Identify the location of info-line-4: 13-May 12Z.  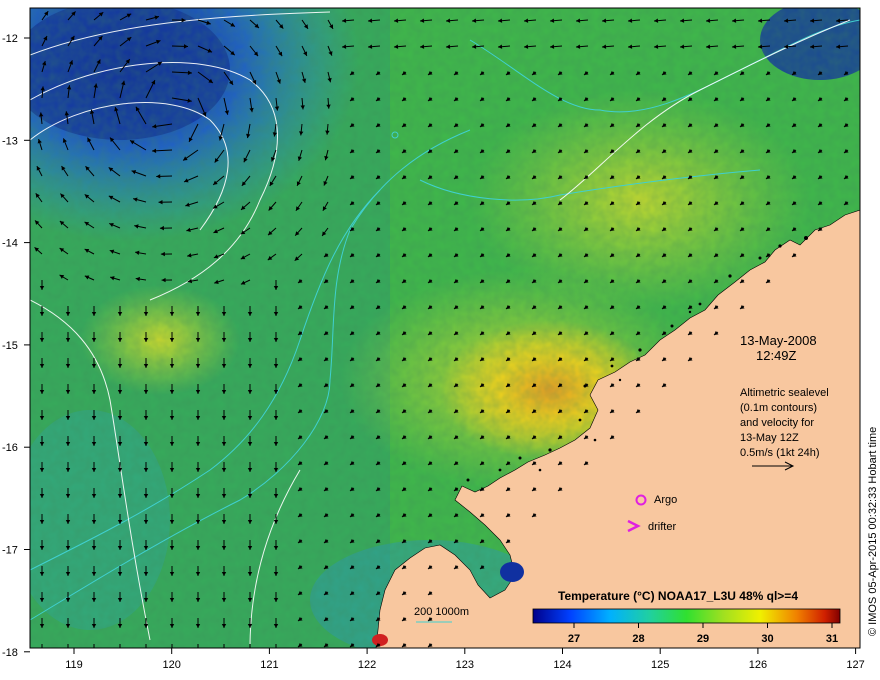
(769, 438).